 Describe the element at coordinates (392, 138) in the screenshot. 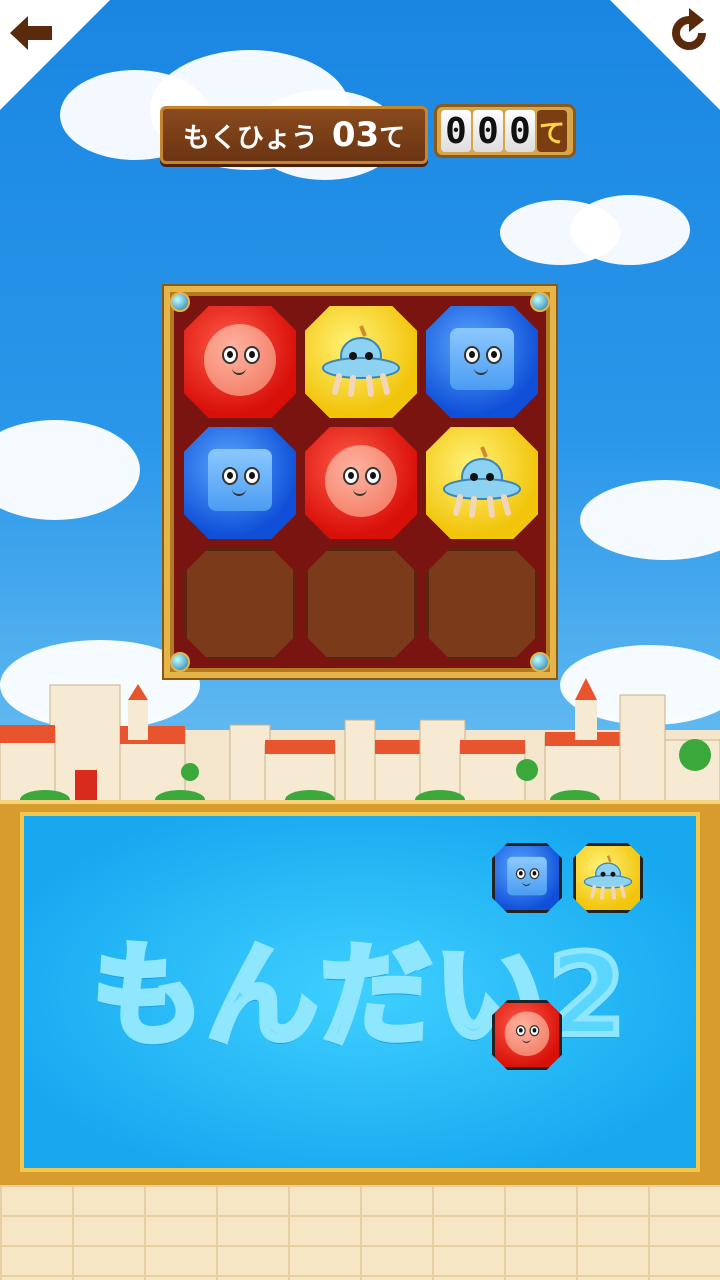

I see `goal-unit: て` at that location.